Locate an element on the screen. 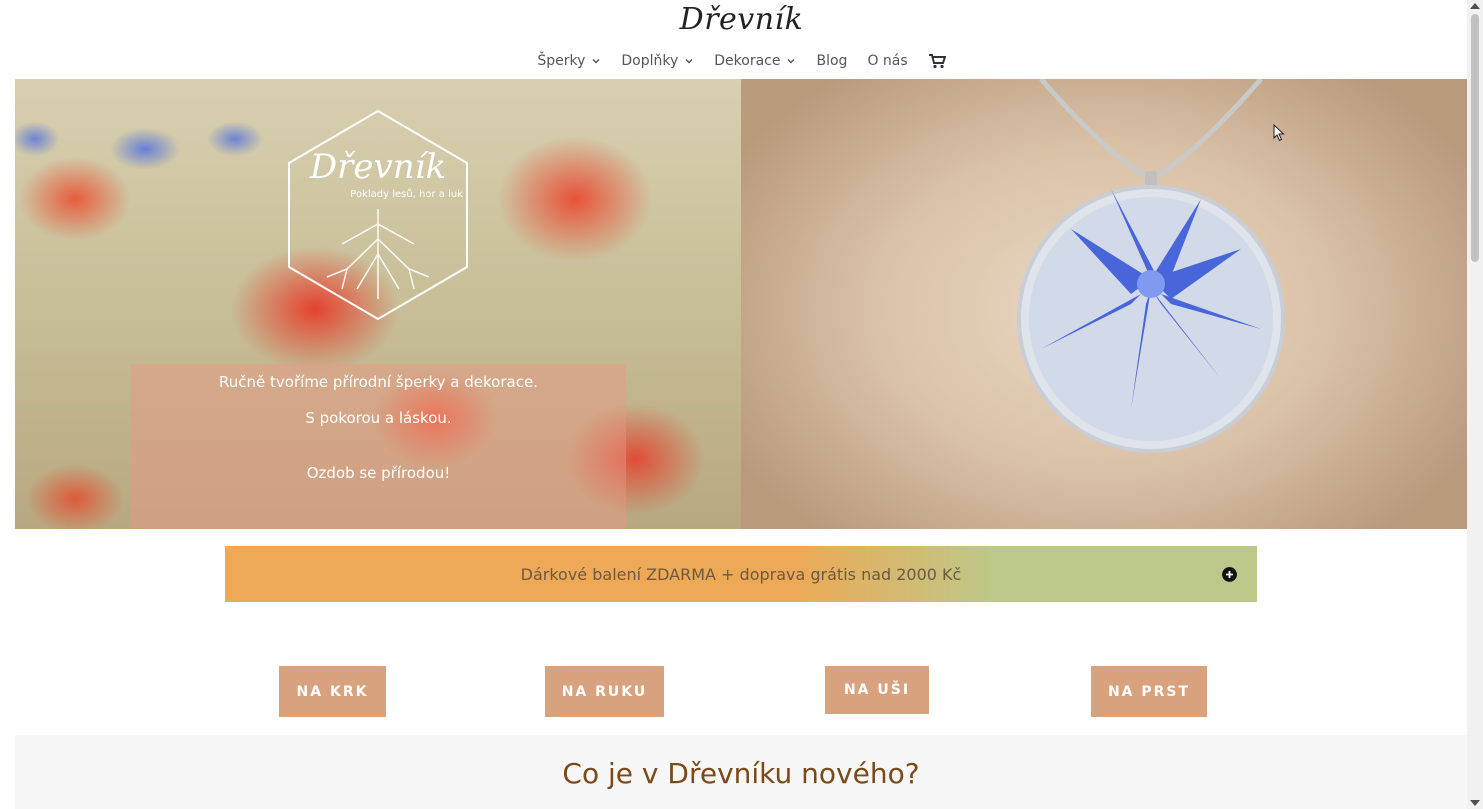  shopping-cart-icon is located at coordinates (937, 61).